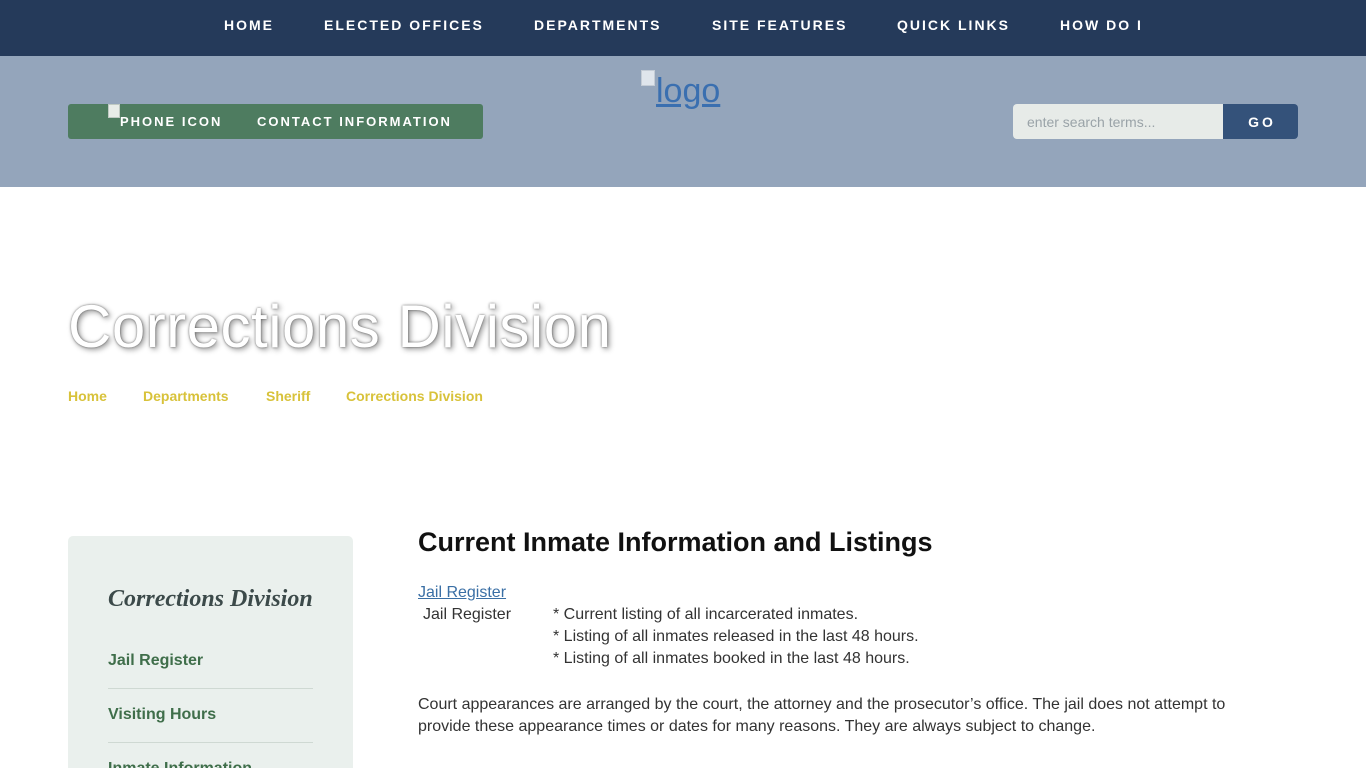 This screenshot has height=768, width=1366. What do you see at coordinates (340, 326) in the screenshot?
I see `page-title: Corrections Division` at bounding box center [340, 326].